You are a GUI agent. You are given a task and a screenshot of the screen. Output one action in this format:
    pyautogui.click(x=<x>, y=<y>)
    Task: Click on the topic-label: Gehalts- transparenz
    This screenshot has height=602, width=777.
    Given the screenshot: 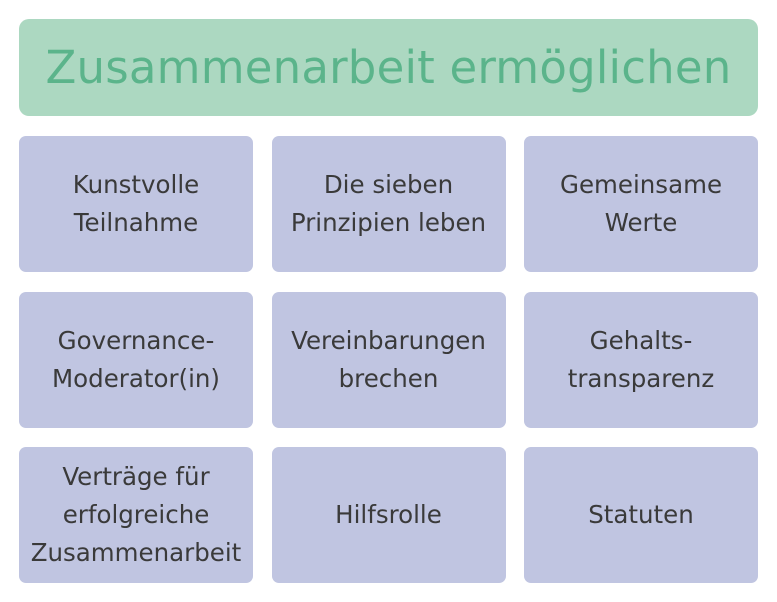 What is the action you would take?
    pyautogui.click(x=641, y=359)
    